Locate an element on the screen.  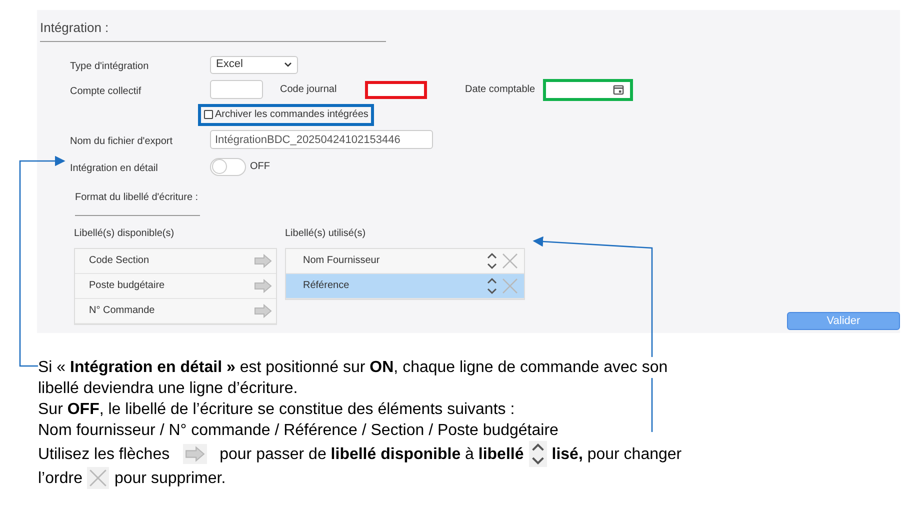
field-label: Libellé(s) disponible(s) is located at coordinates (125, 233).